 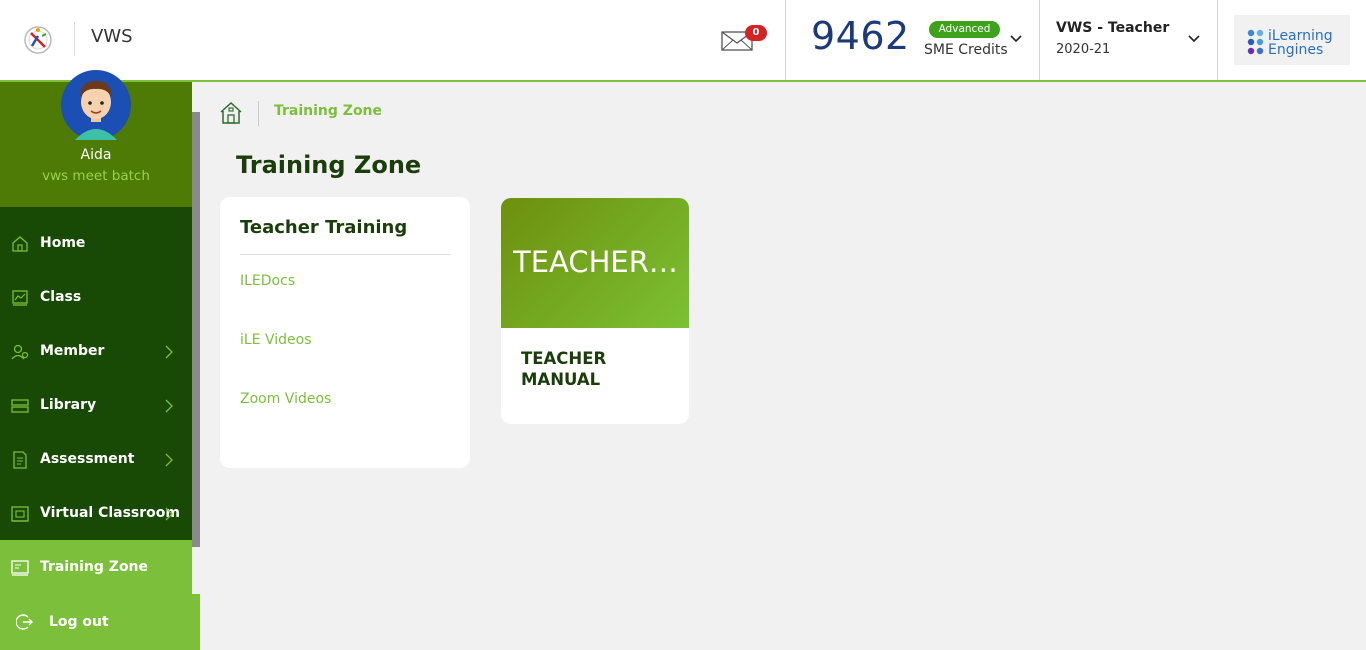 What do you see at coordinates (328, 111) in the screenshot?
I see `breadcrumb-current: Training Zone` at bounding box center [328, 111].